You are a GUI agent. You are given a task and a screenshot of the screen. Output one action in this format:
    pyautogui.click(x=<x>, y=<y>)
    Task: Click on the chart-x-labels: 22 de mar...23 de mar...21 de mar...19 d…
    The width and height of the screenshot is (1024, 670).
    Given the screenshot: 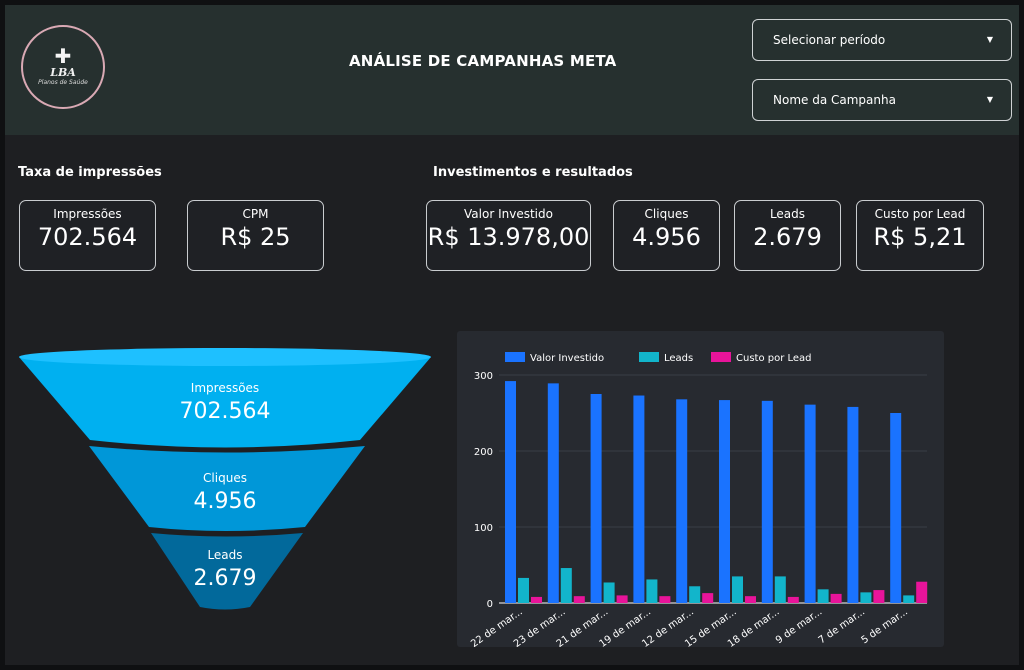 What is the action you would take?
    pyautogui.click(x=689, y=628)
    